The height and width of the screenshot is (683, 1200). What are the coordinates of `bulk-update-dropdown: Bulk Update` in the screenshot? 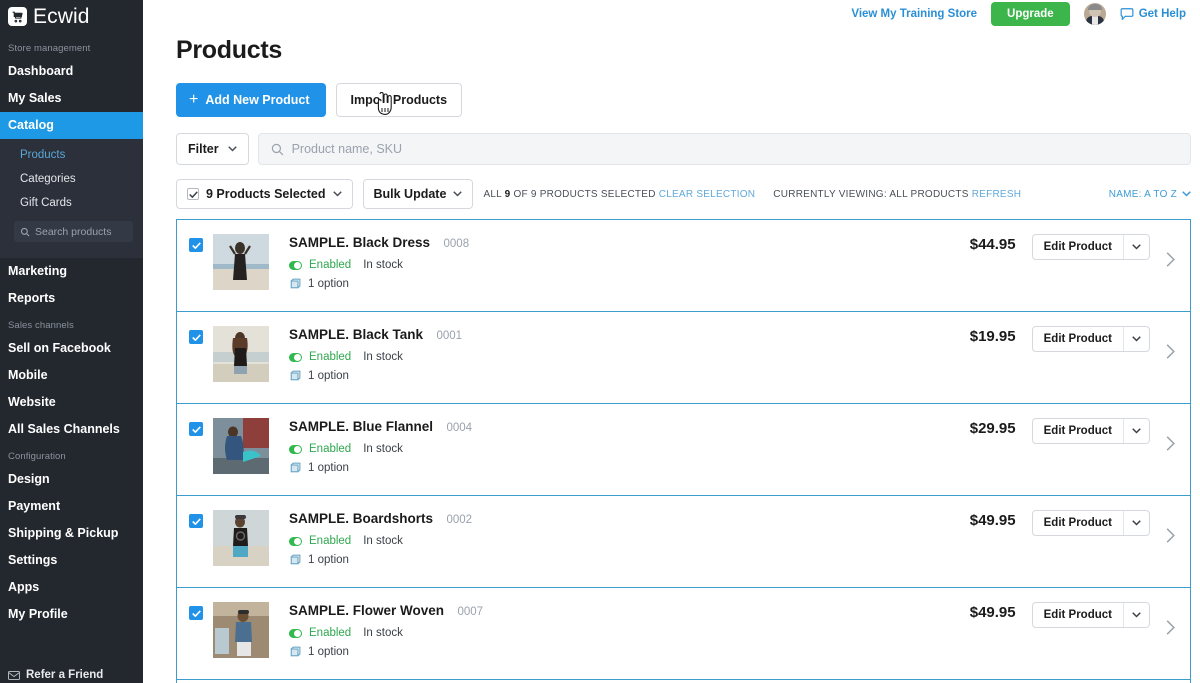 It's located at (418, 194).